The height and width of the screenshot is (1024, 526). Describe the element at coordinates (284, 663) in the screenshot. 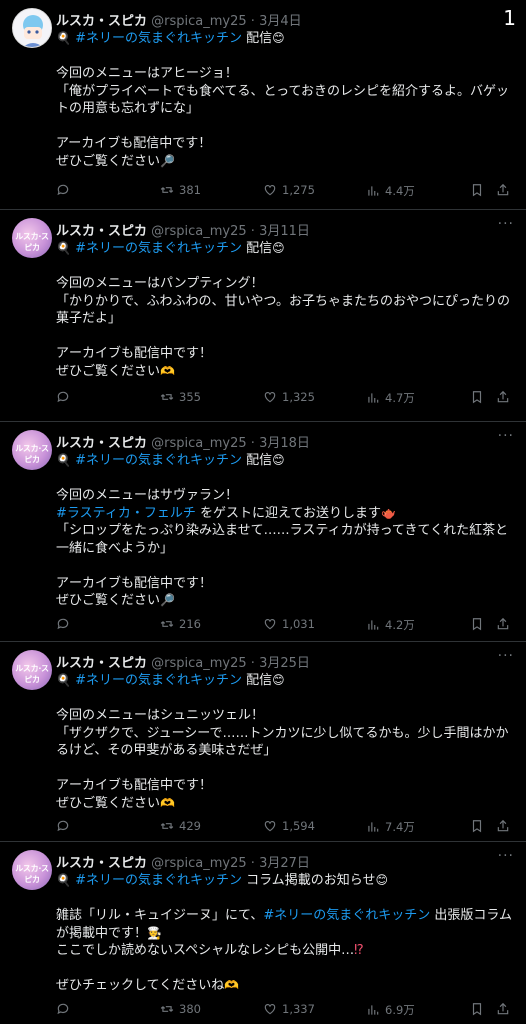

I see `post-date: 3月25日` at that location.